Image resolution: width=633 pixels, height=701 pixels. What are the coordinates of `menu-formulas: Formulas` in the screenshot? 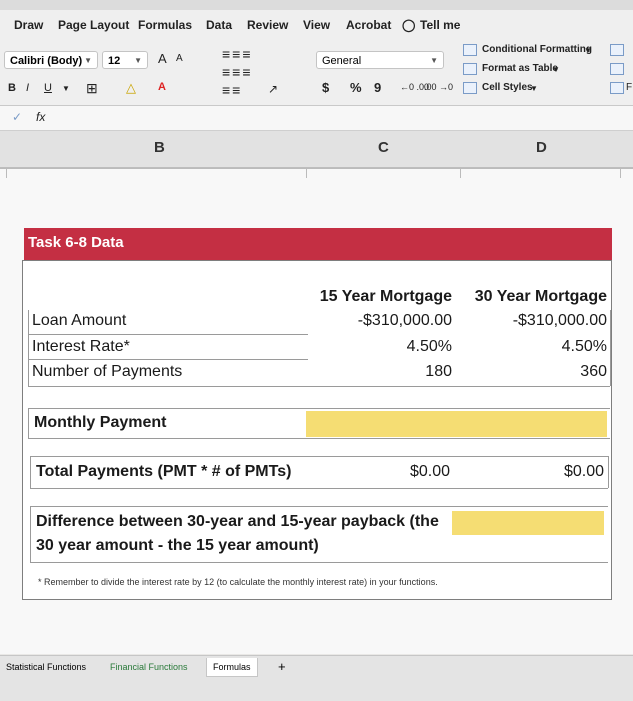 It's located at (165, 25).